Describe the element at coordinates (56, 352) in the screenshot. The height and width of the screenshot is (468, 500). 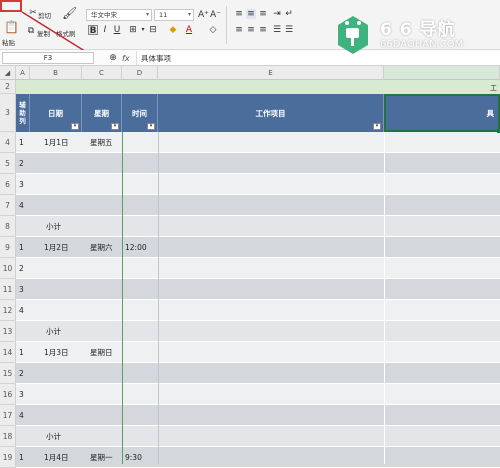
I see `cell-b: 1月3日` at that location.